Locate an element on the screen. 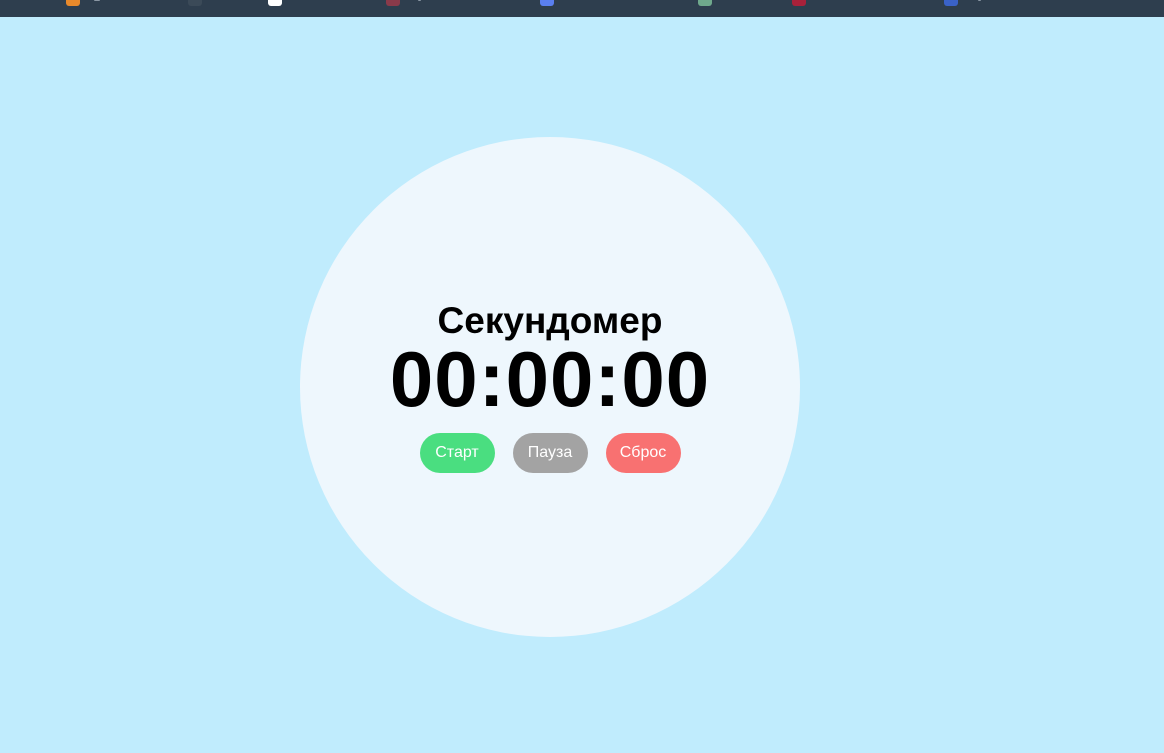 Image resolution: width=1164 pixels, height=753 pixels. bookmark-favicon-red-icon is located at coordinates (393, 3).